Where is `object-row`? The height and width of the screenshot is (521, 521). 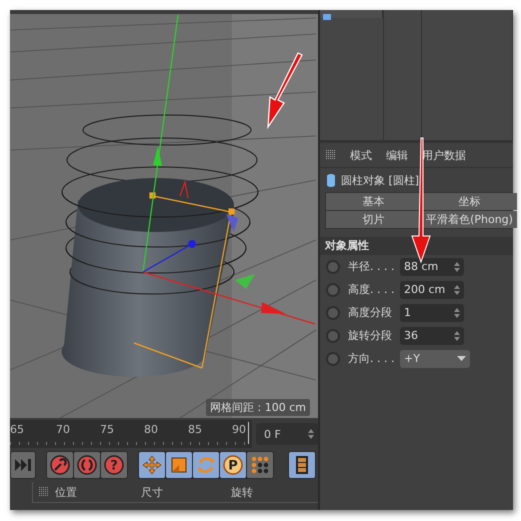
object-row is located at coordinates (351, 14).